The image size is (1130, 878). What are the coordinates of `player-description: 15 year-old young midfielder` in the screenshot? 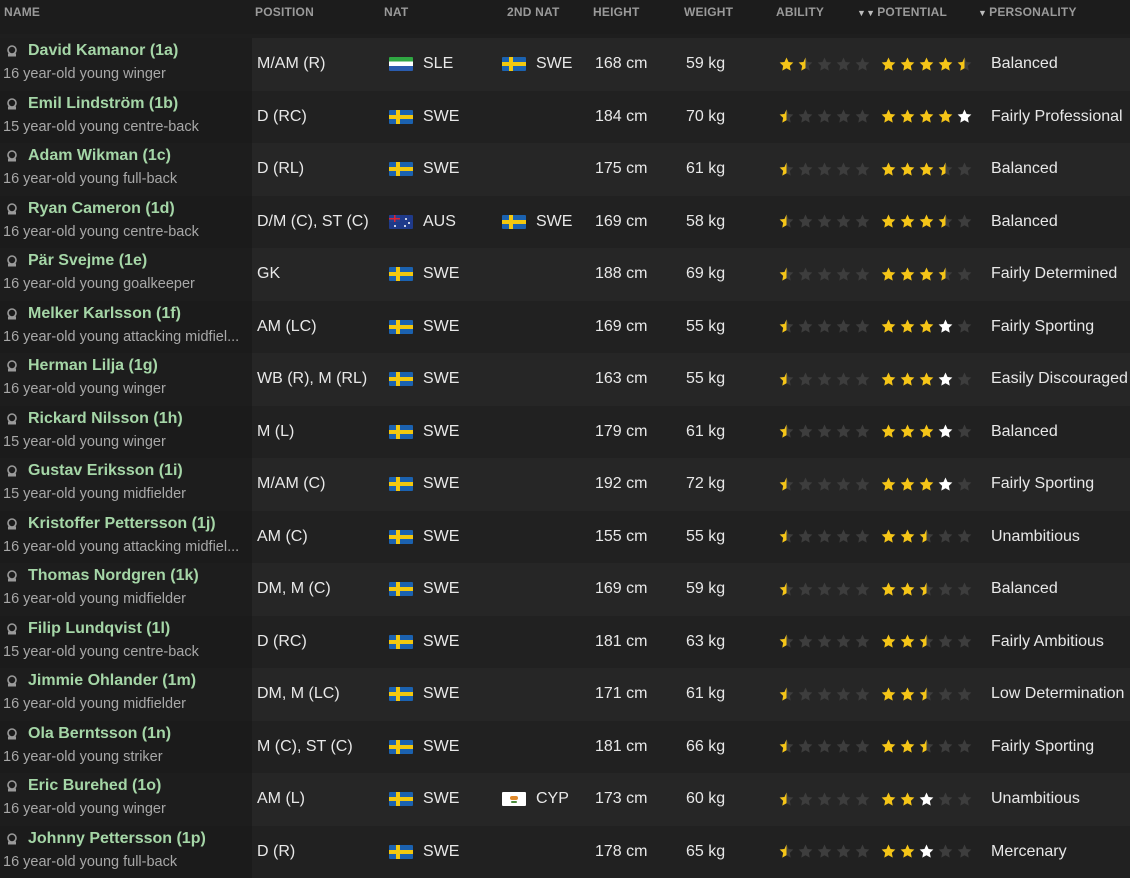 It's located at (126, 494).